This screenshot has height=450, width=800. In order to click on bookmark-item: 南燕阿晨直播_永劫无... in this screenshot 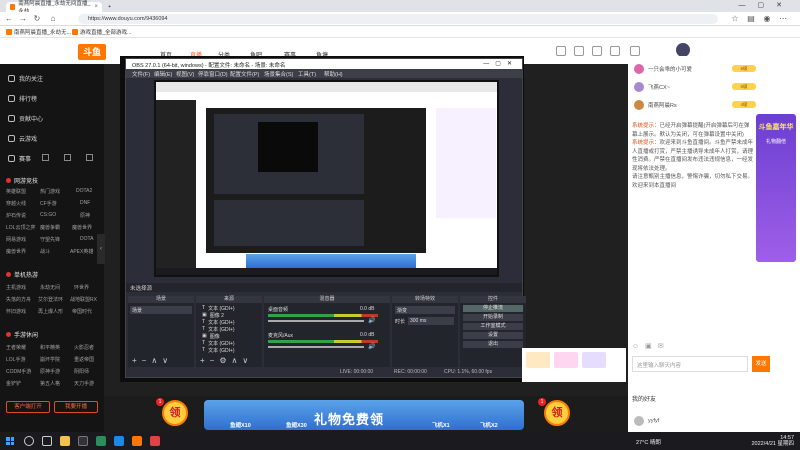, I will do `click(38, 32)`.